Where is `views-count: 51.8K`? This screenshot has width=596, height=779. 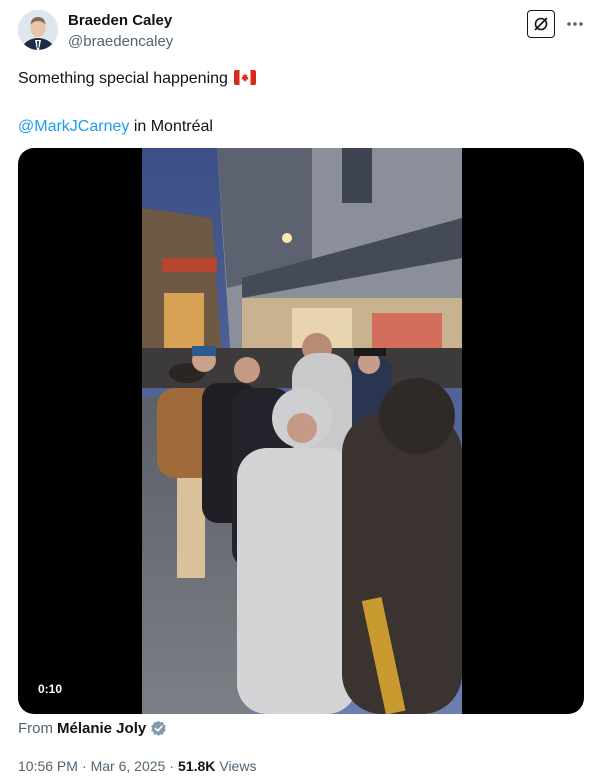
views-count: 51.8K is located at coordinates (197, 766).